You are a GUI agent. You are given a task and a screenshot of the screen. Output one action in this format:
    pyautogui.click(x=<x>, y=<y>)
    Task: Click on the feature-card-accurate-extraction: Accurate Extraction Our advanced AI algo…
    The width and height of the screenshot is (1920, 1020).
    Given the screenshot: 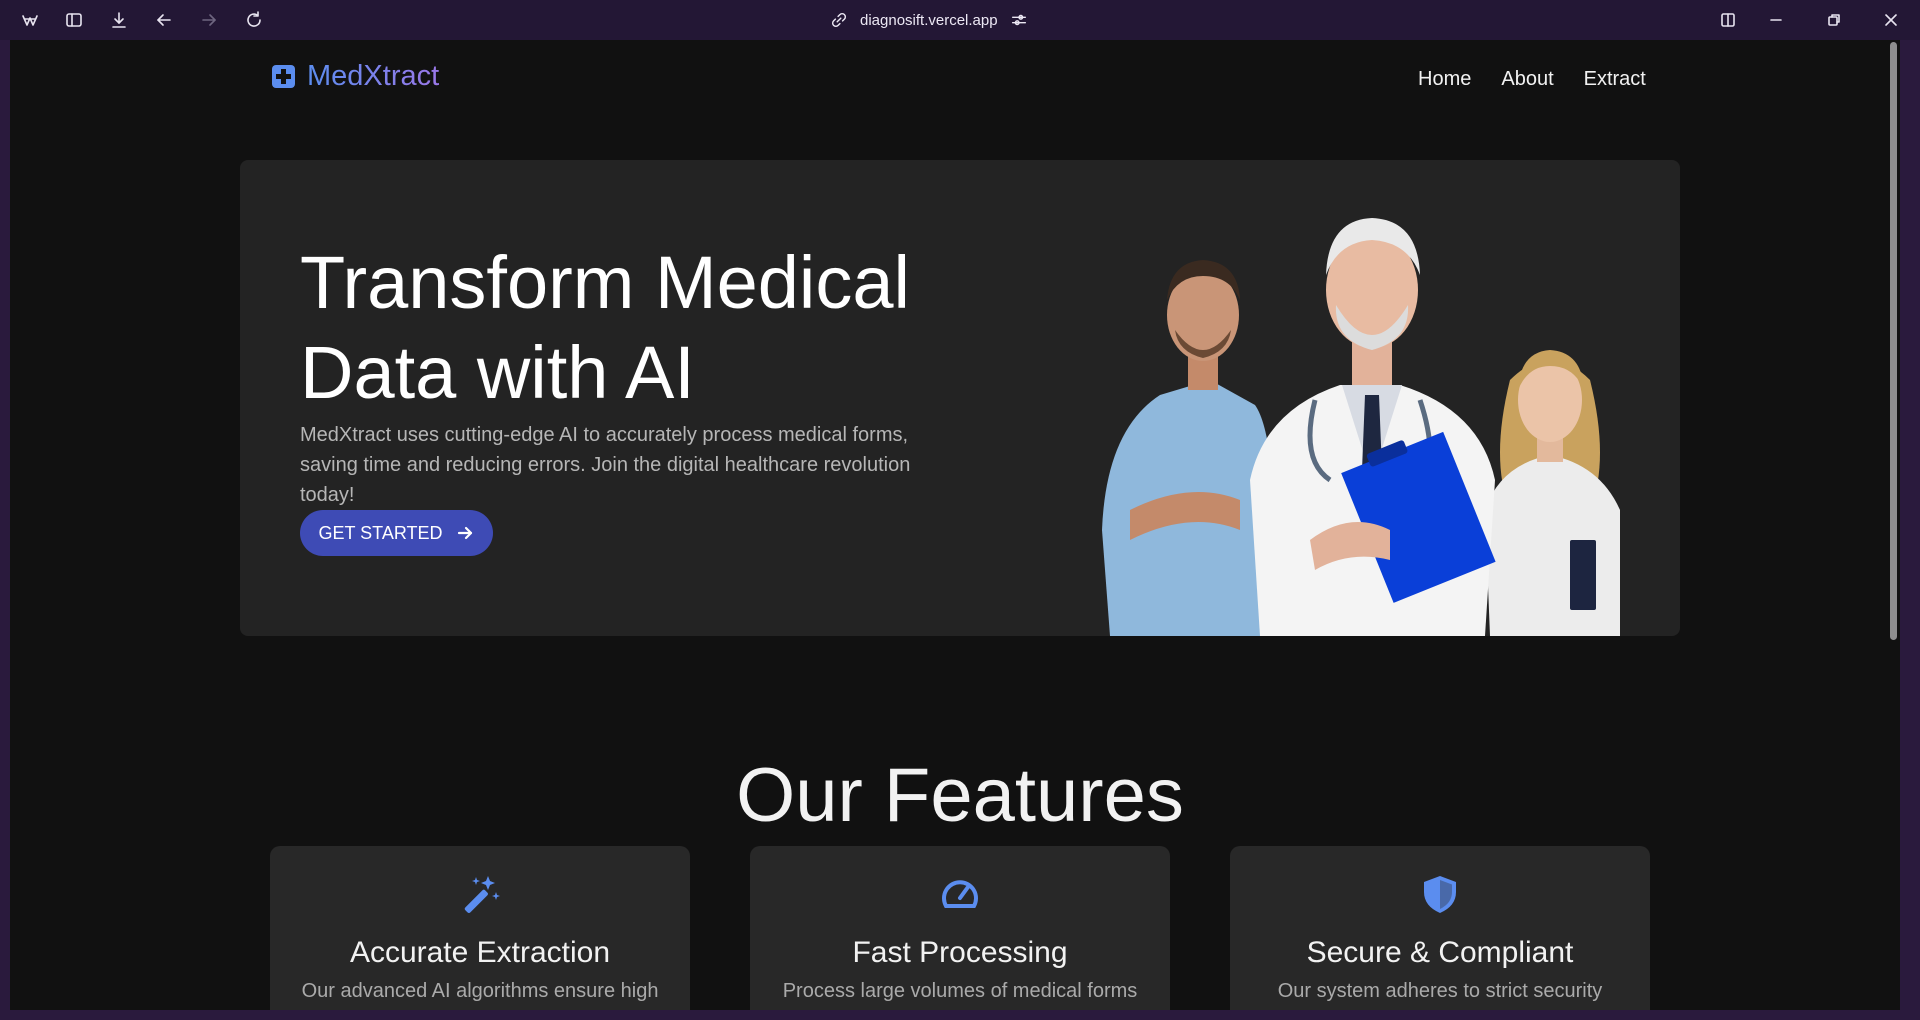 What is the action you would take?
    pyautogui.click(x=480, y=928)
    